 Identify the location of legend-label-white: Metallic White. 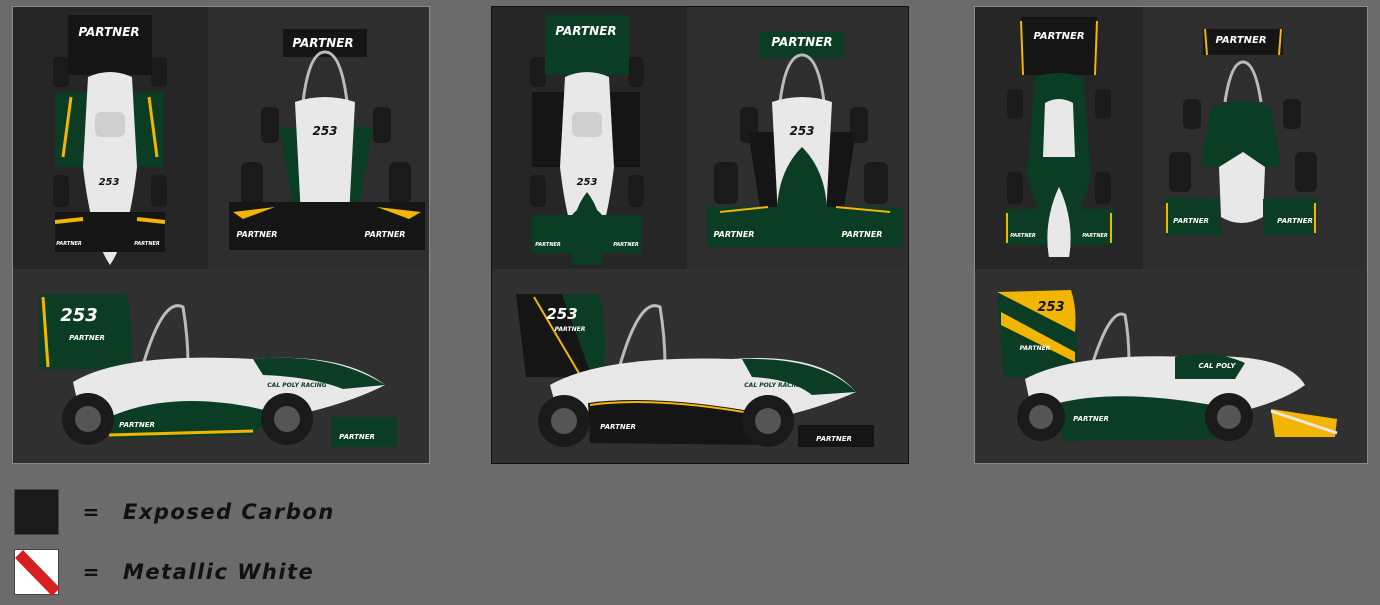
(219, 572).